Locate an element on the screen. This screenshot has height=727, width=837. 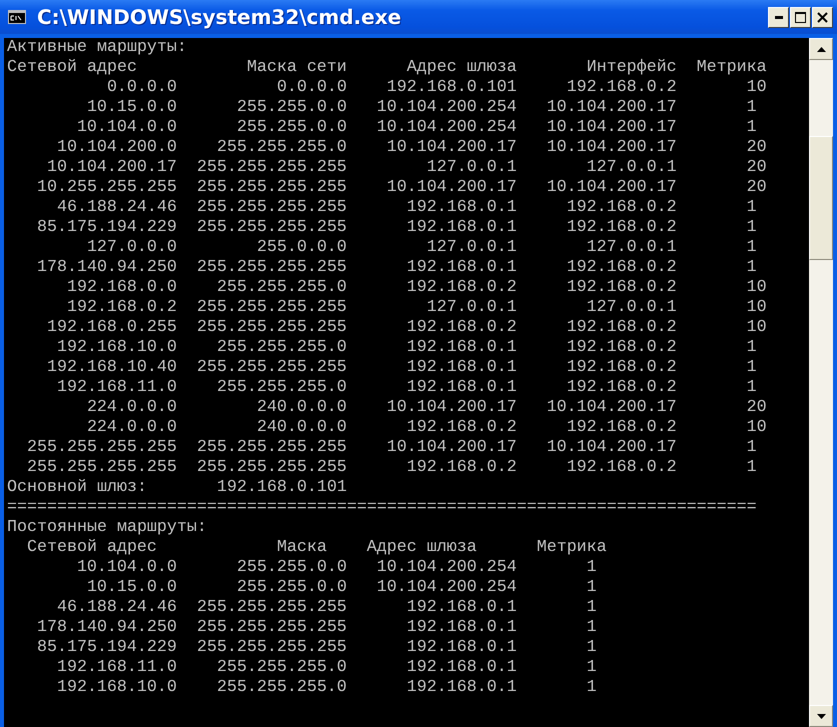
table-cell-text: 192.168.0.0 is located at coordinates (121, 288).